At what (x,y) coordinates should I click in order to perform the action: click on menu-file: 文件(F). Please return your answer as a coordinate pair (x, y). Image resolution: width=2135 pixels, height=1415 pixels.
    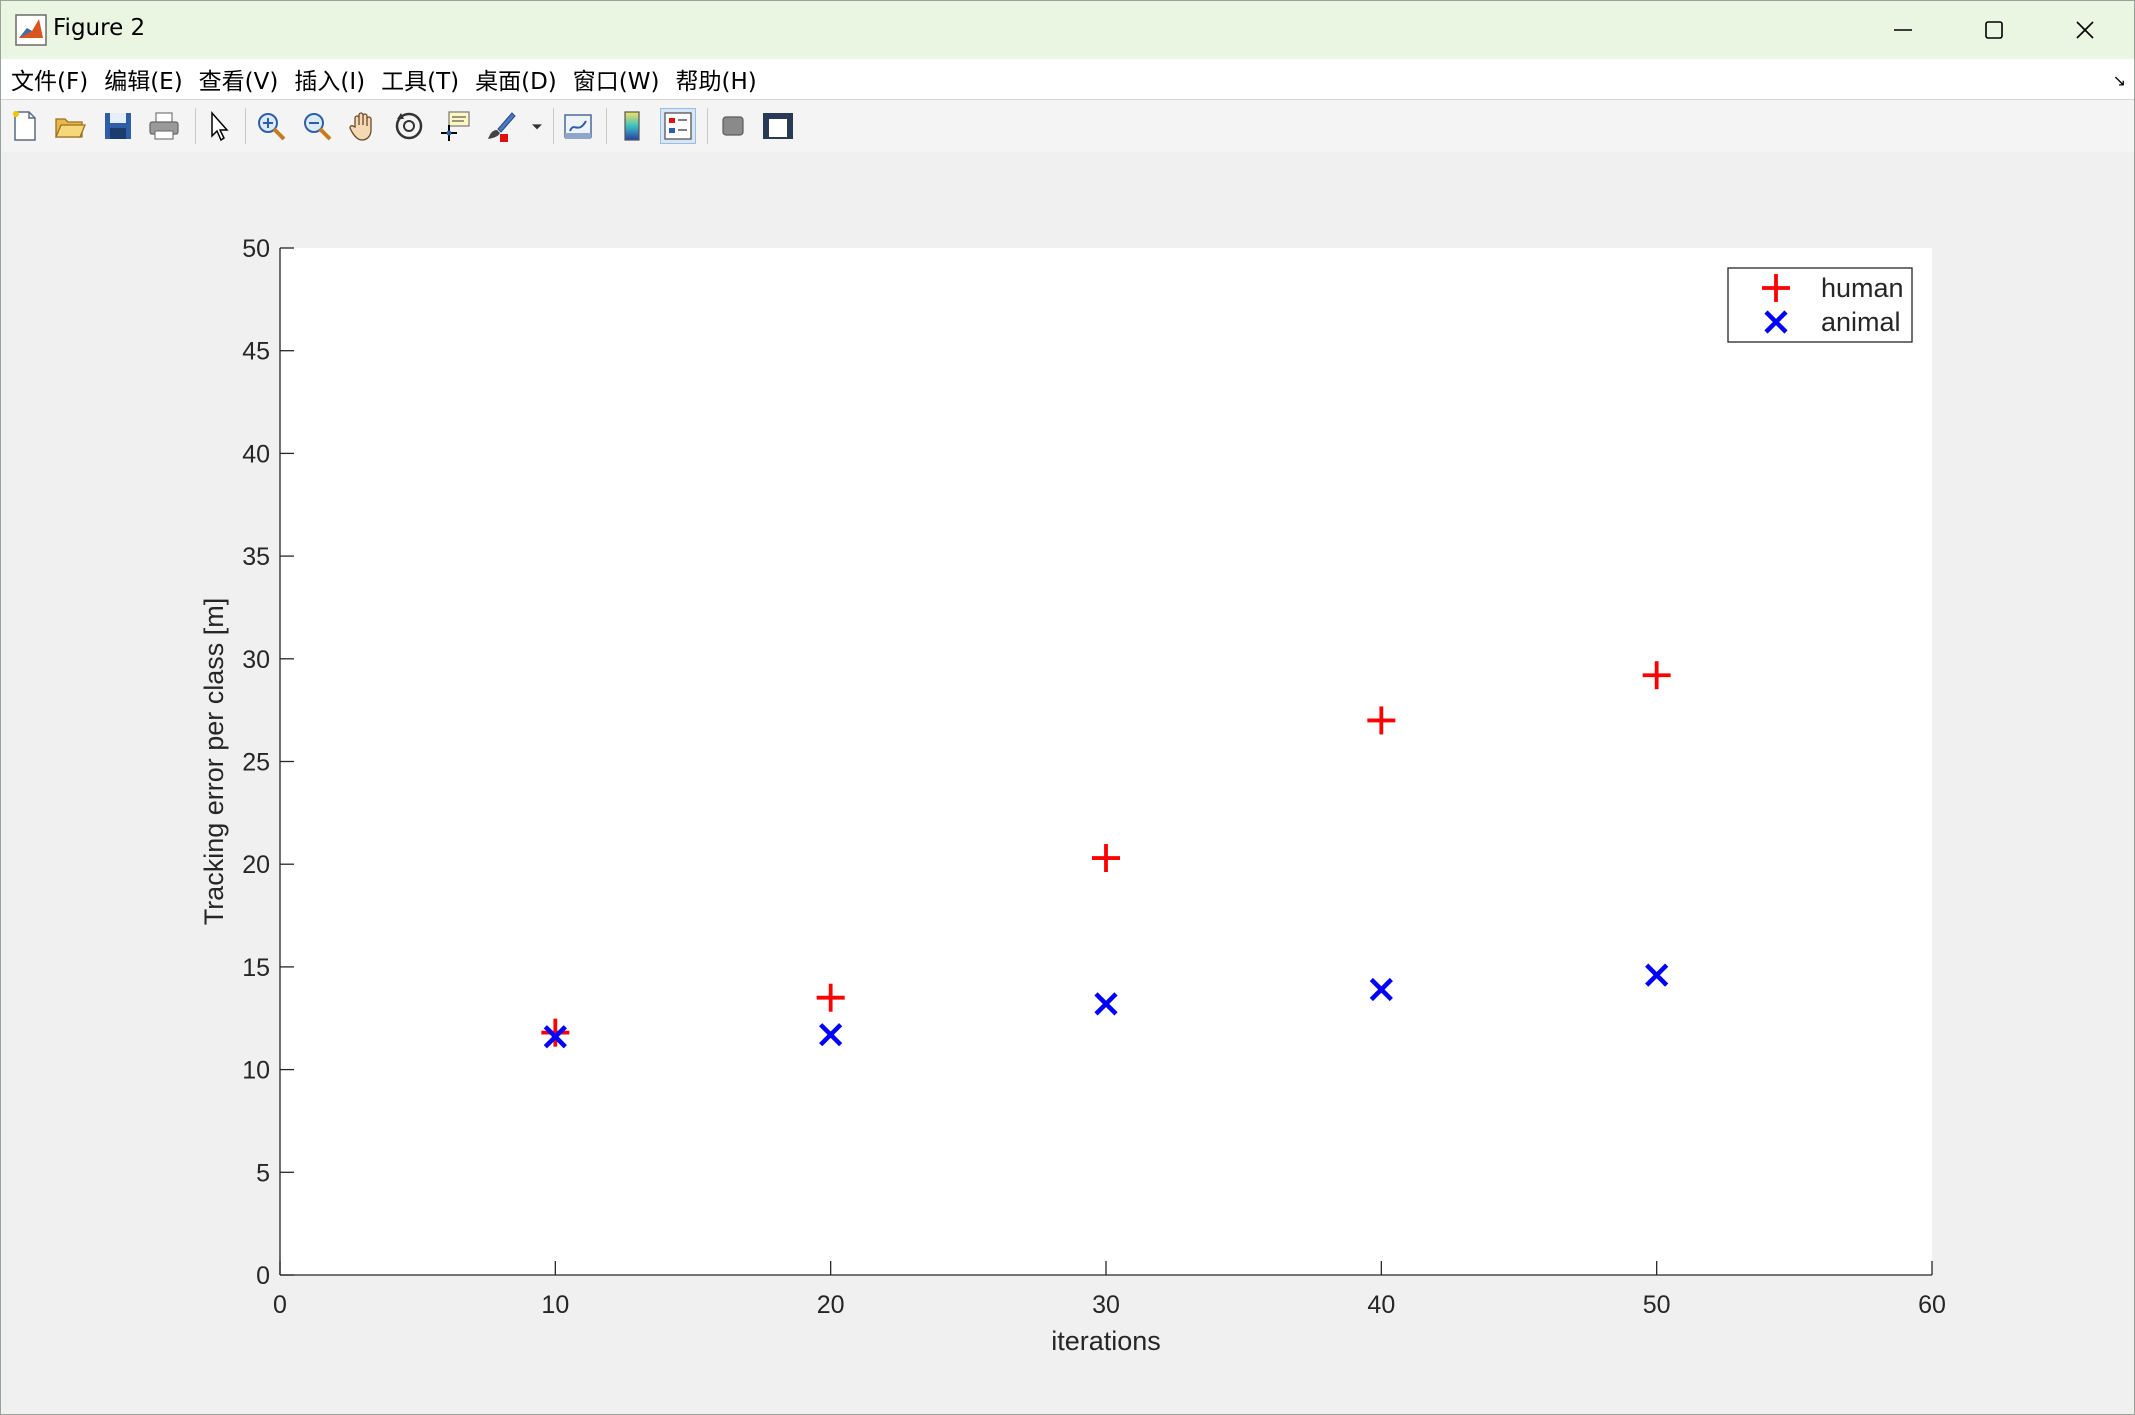
    Looking at the image, I should click on (49, 79).